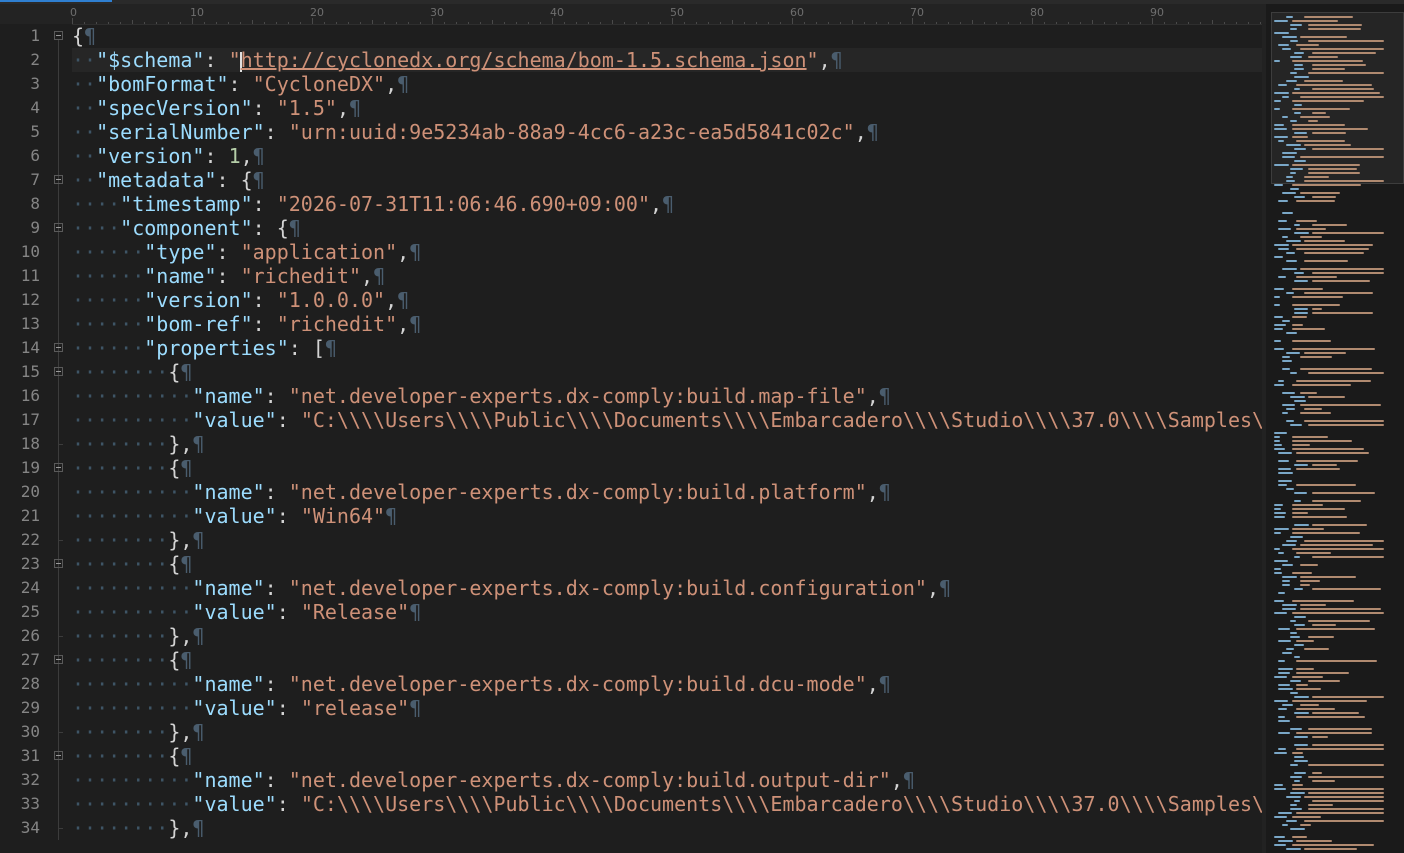 This screenshot has height=853, width=1404. What do you see at coordinates (30, 251) in the screenshot?
I see `line-number: 10` at bounding box center [30, 251].